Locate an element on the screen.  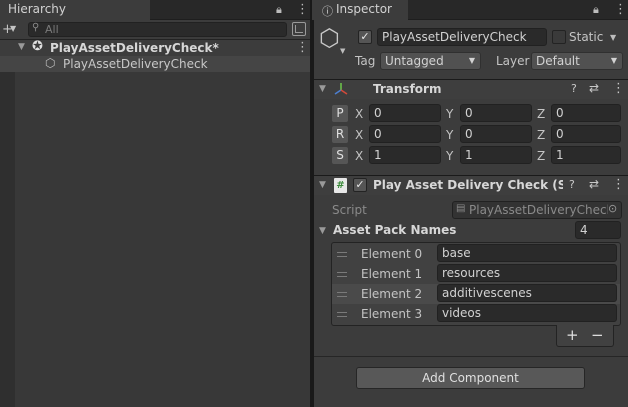
transform-kebab-menu-icon: ⋮ is located at coordinates (618, 88).